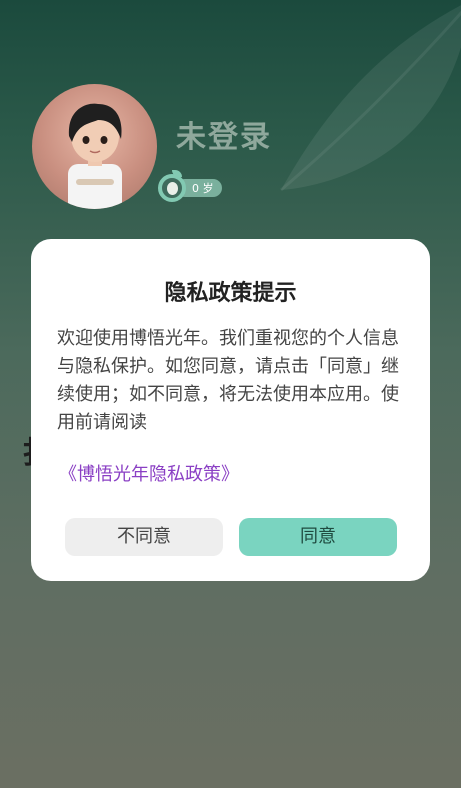 The height and width of the screenshot is (788, 461). Describe the element at coordinates (318, 537) in the screenshot. I see `agree-button: 同意` at that location.